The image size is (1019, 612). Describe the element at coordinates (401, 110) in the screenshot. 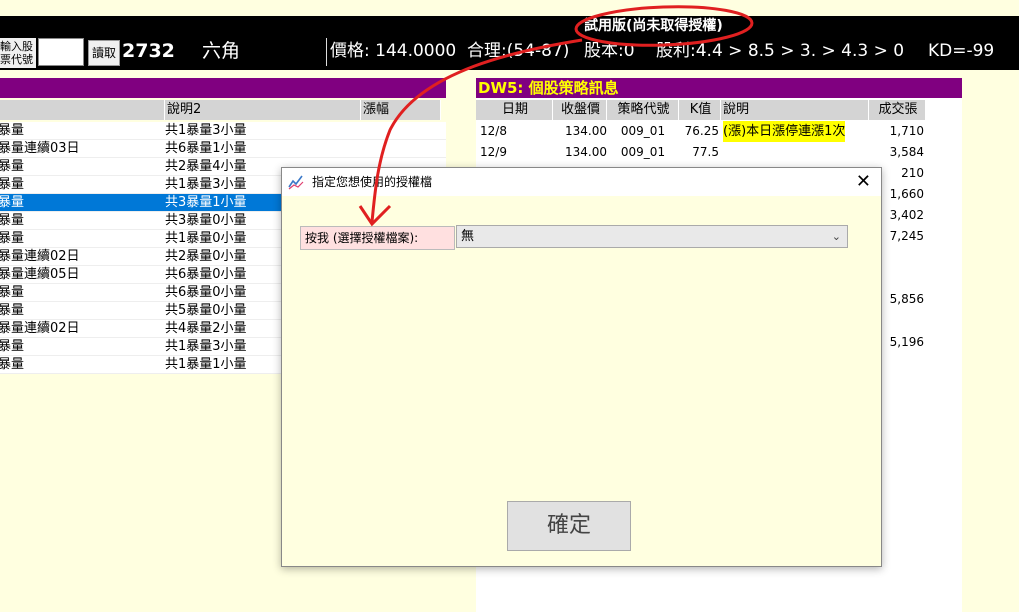

I see `left-column-header-change: 漲幅` at that location.